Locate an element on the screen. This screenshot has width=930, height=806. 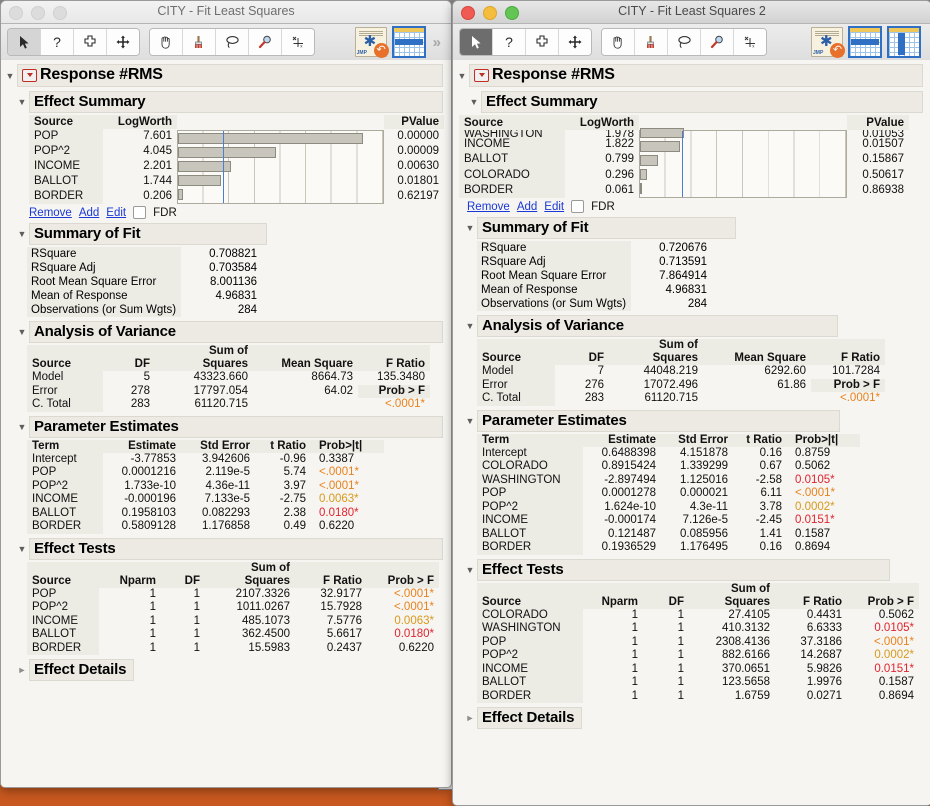
significance-threshold-line is located at coordinates (683, 164).